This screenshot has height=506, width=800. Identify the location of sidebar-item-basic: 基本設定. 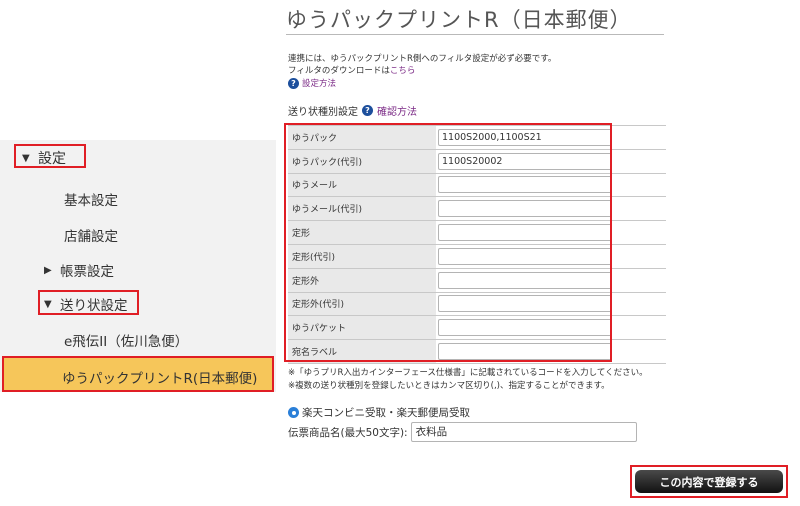
(91, 199).